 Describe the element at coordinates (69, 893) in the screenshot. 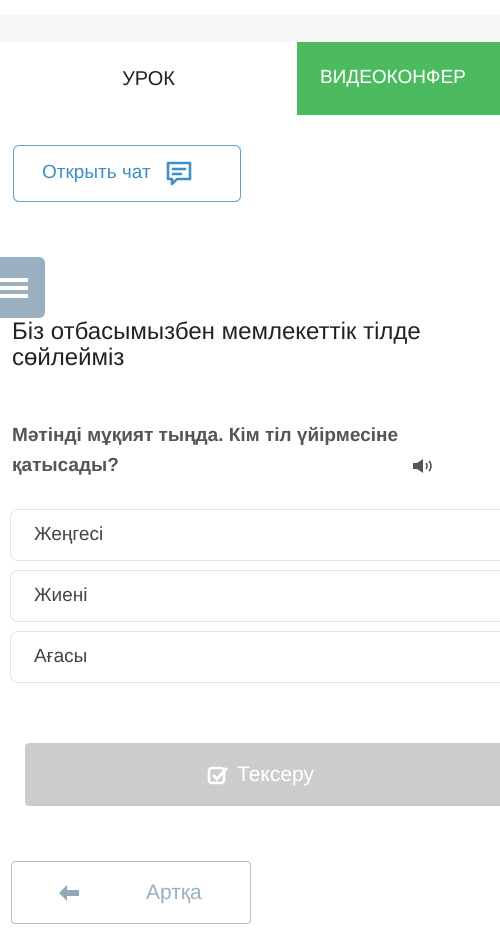

I see `arrow-left-icon` at that location.